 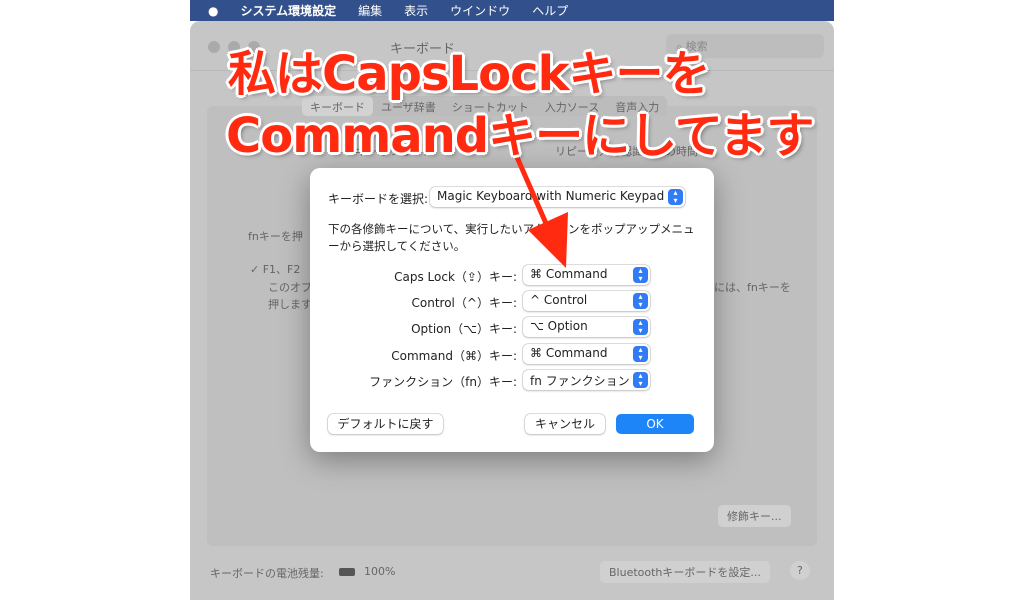 I want to click on arrow-head, so click(x=548, y=240).